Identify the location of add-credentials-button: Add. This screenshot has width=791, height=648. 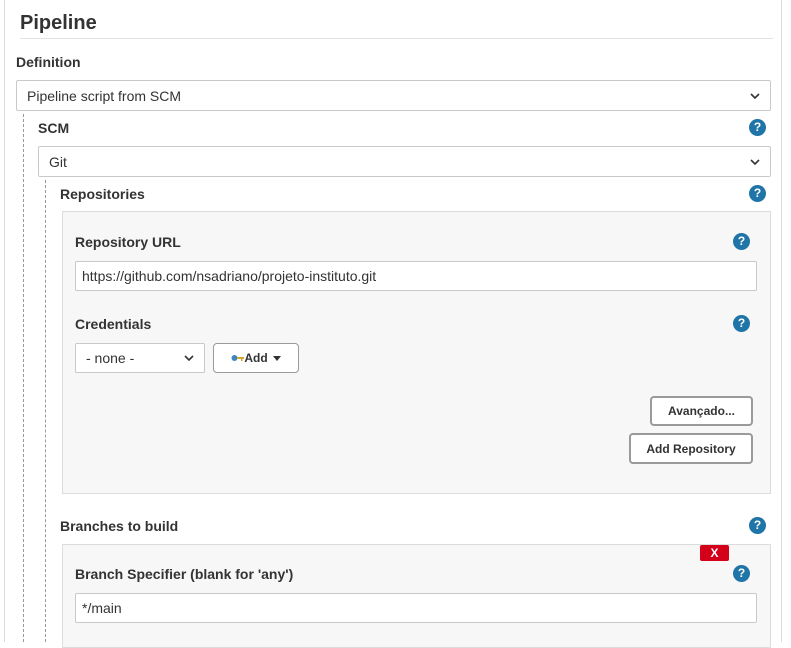
(256, 358).